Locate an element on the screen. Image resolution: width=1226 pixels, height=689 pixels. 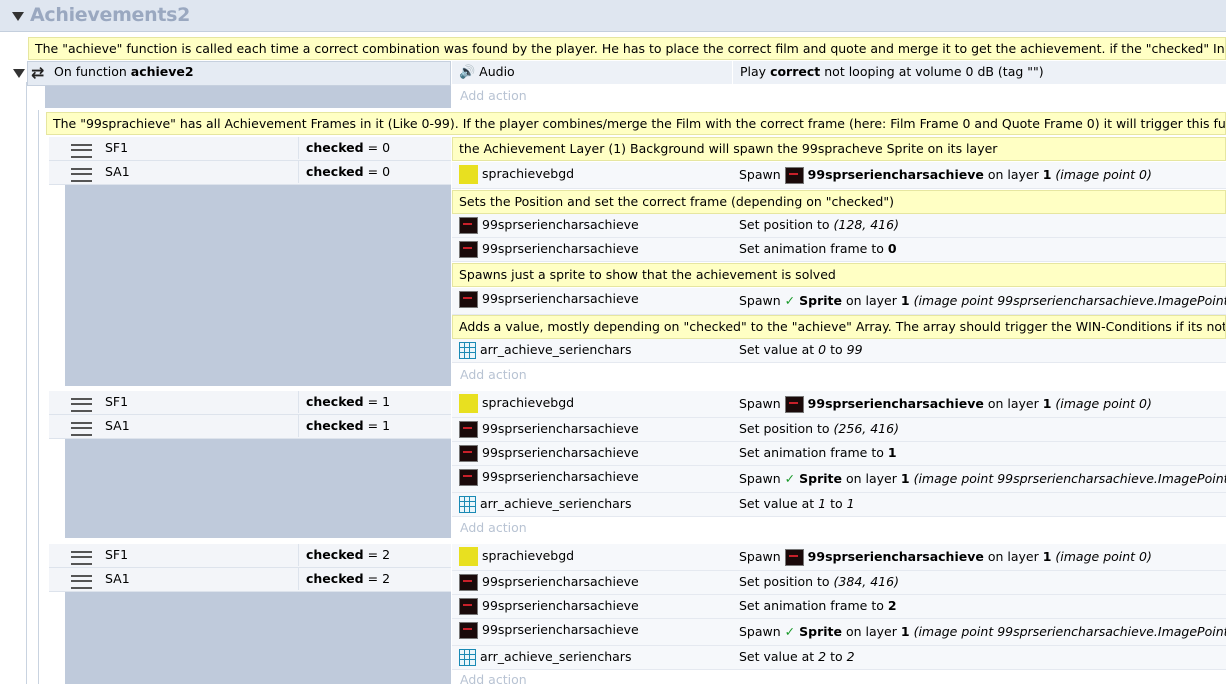
audio-action-object: 🔊 Audio is located at coordinates (592, 73).